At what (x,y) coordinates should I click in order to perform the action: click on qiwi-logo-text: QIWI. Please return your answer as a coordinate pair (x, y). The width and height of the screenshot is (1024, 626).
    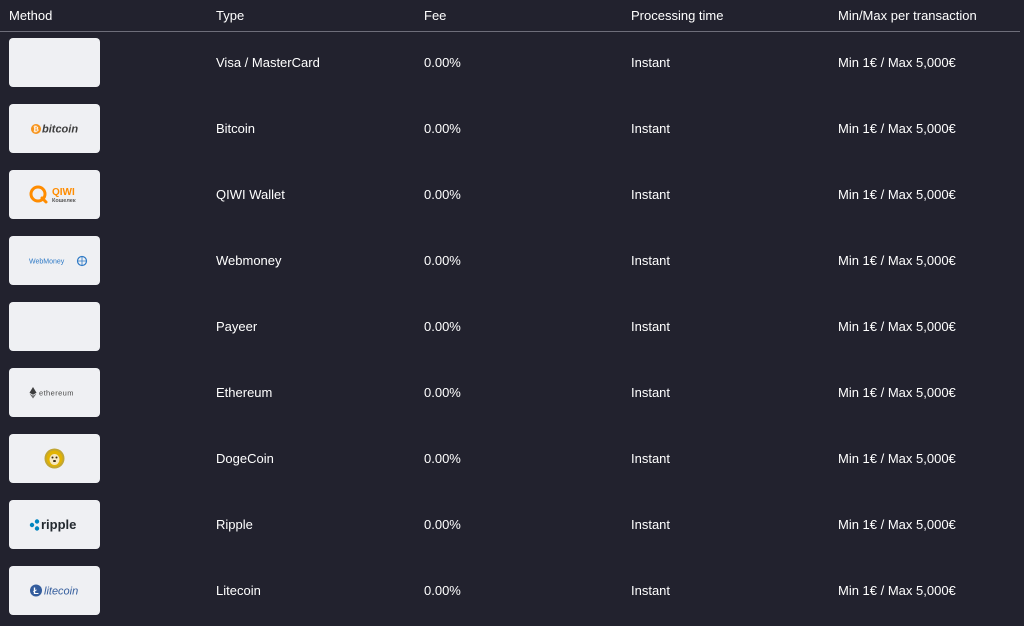
    Looking at the image, I should click on (63, 192).